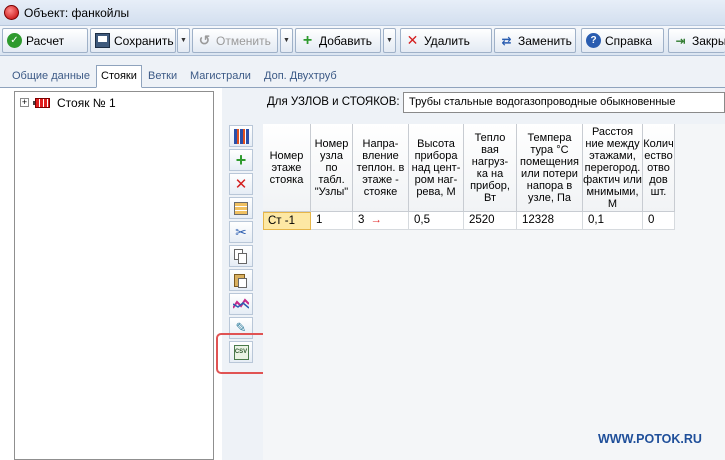 This screenshot has height=460, width=725. I want to click on undo-label: Отменить, so click(243, 40).